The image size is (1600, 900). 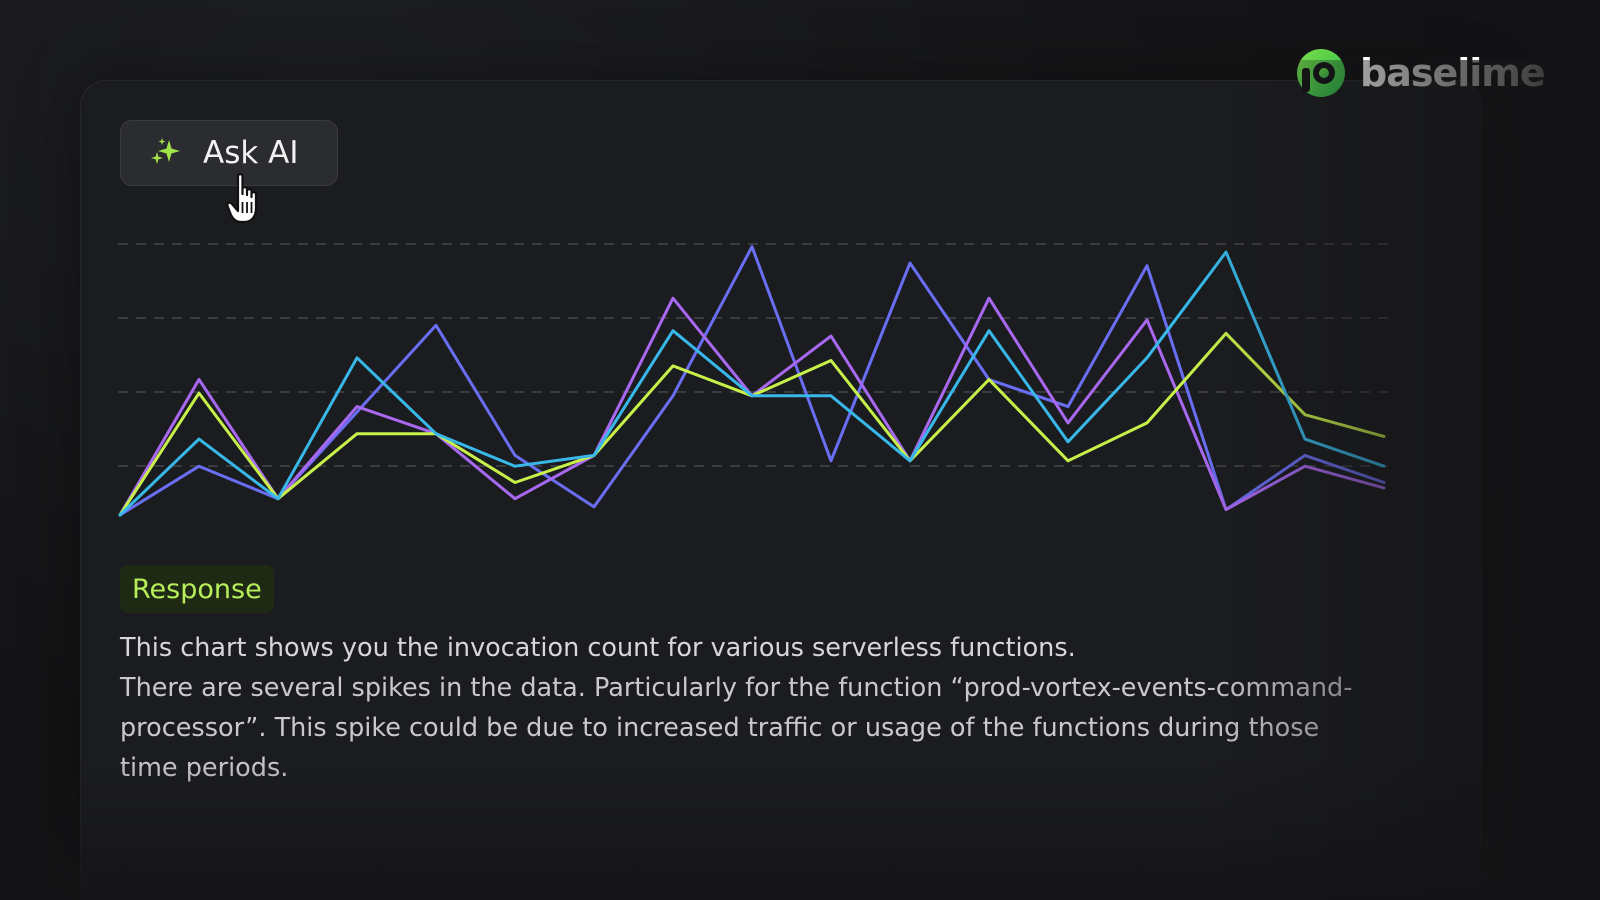 What do you see at coordinates (242, 198) in the screenshot?
I see `hand-pointer-icon` at bounding box center [242, 198].